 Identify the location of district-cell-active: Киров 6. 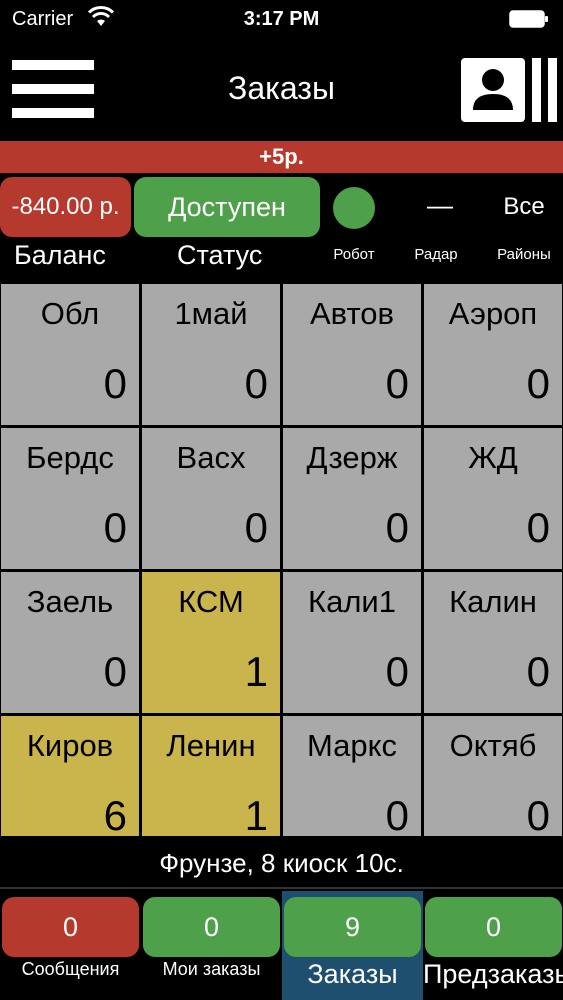
(70, 776).